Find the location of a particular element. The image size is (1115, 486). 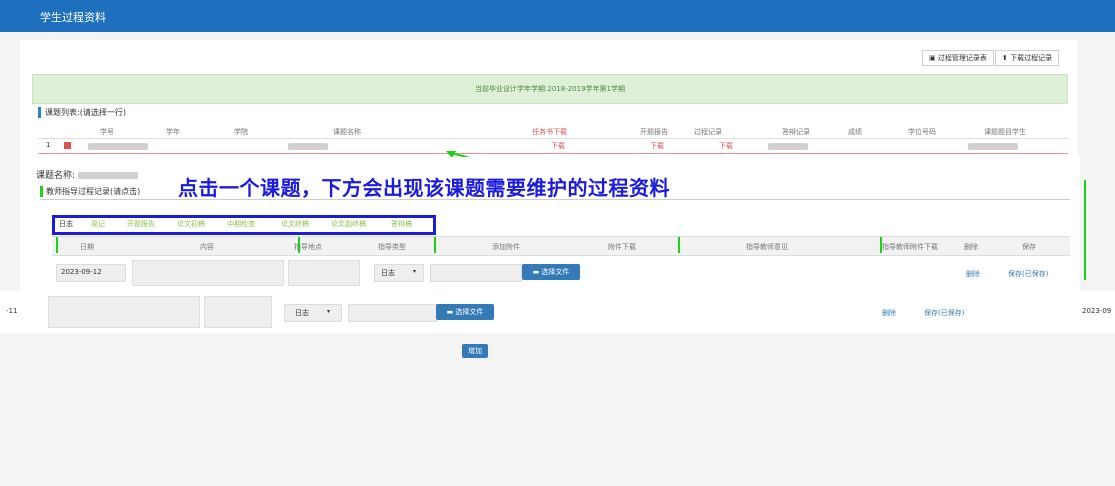

proposal-download-link: 下载 is located at coordinates (657, 146).